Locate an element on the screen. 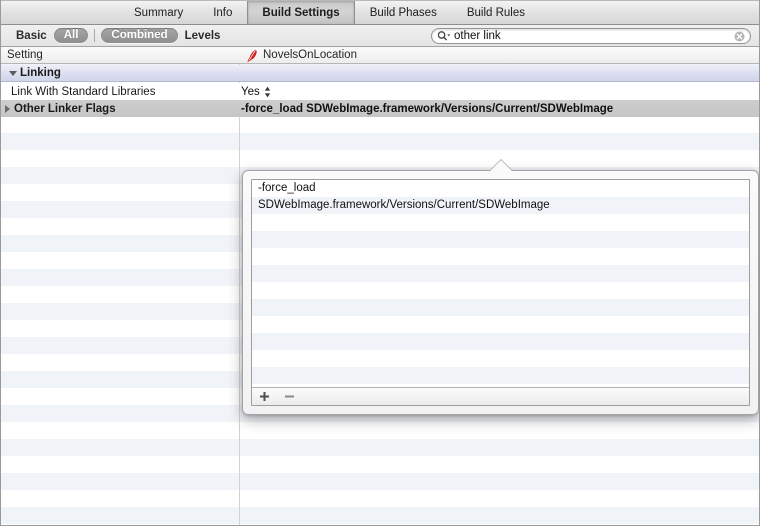  table-row: Link With Standard Libraries Yes is located at coordinates (380, 91).